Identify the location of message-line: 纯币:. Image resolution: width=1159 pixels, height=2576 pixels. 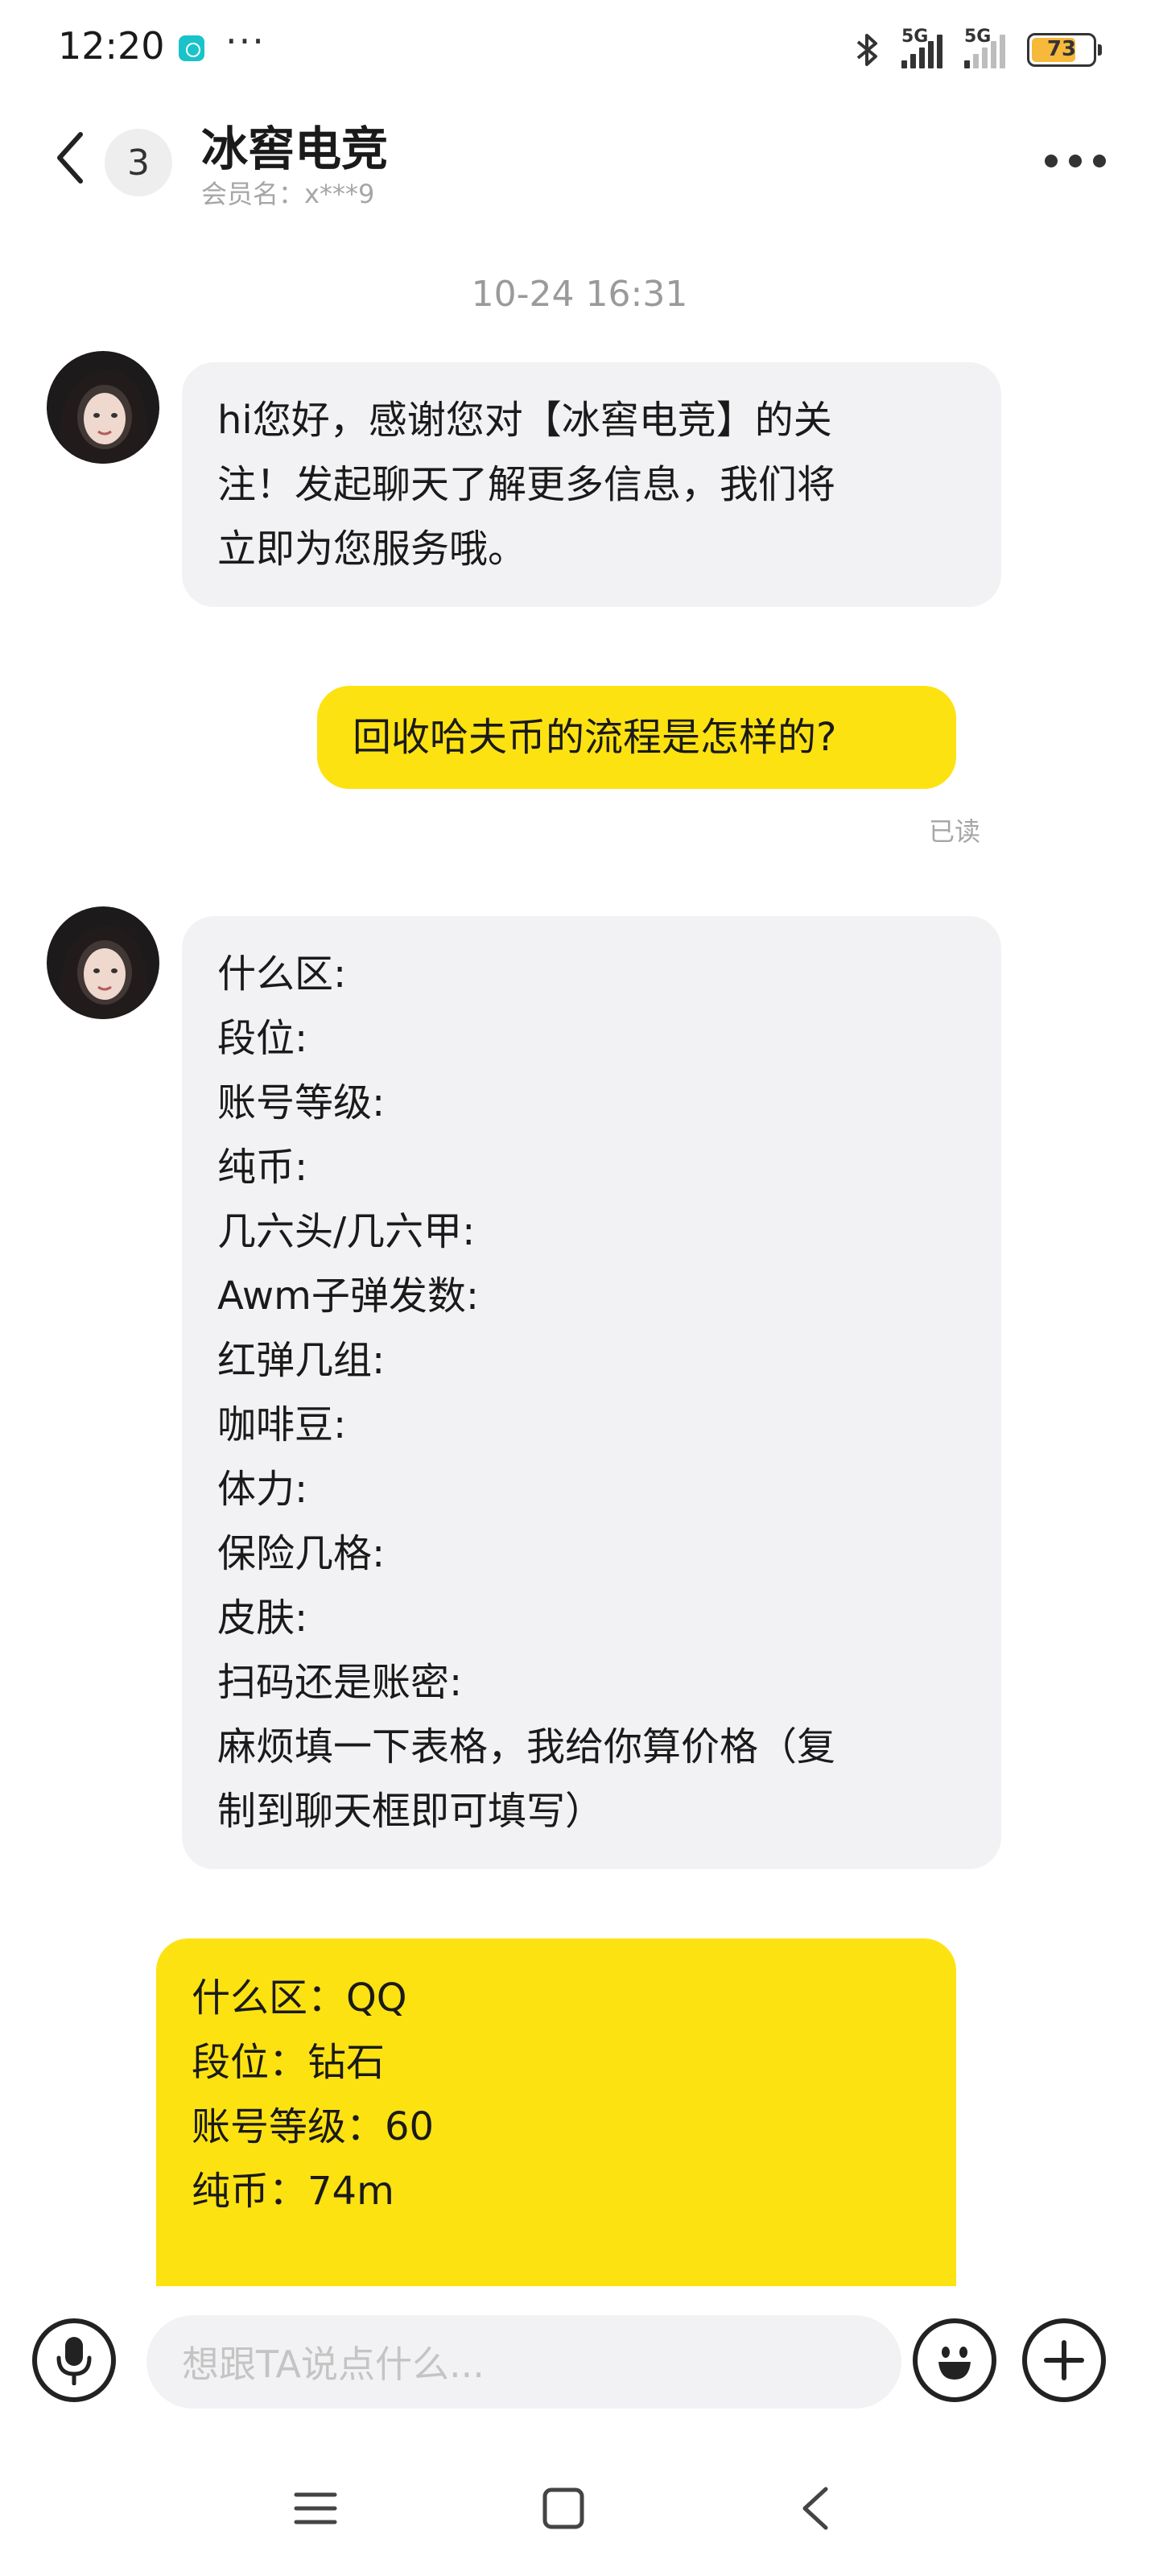
(262, 1167).